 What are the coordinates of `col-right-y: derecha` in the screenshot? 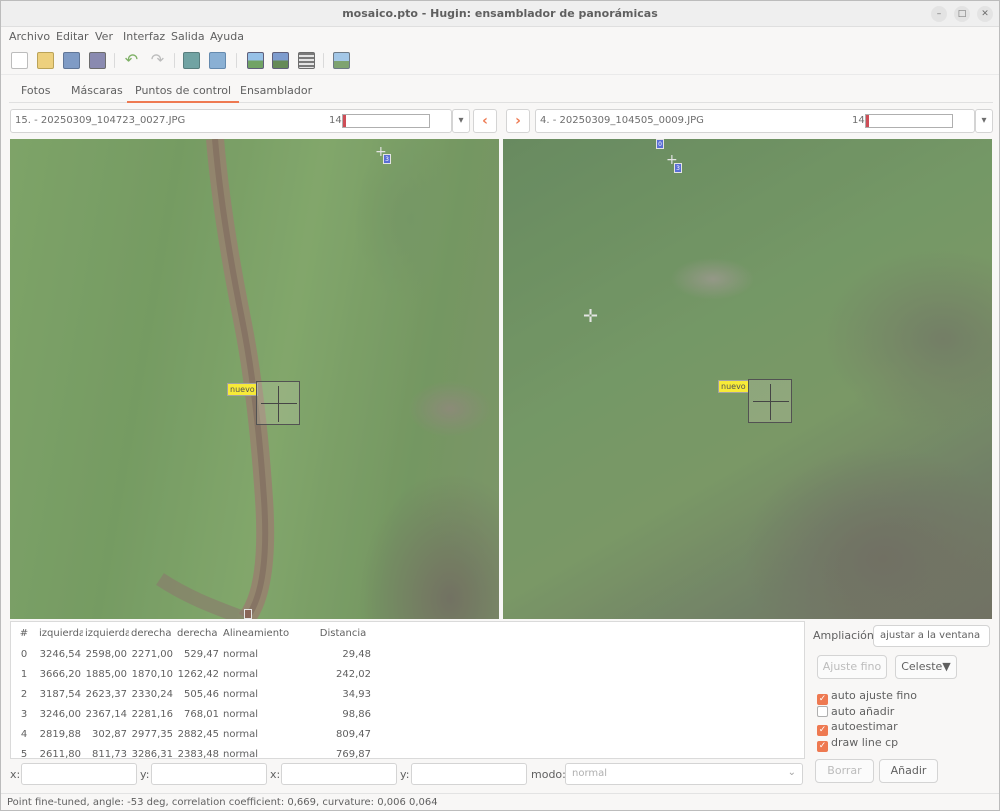 It's located at (198, 633).